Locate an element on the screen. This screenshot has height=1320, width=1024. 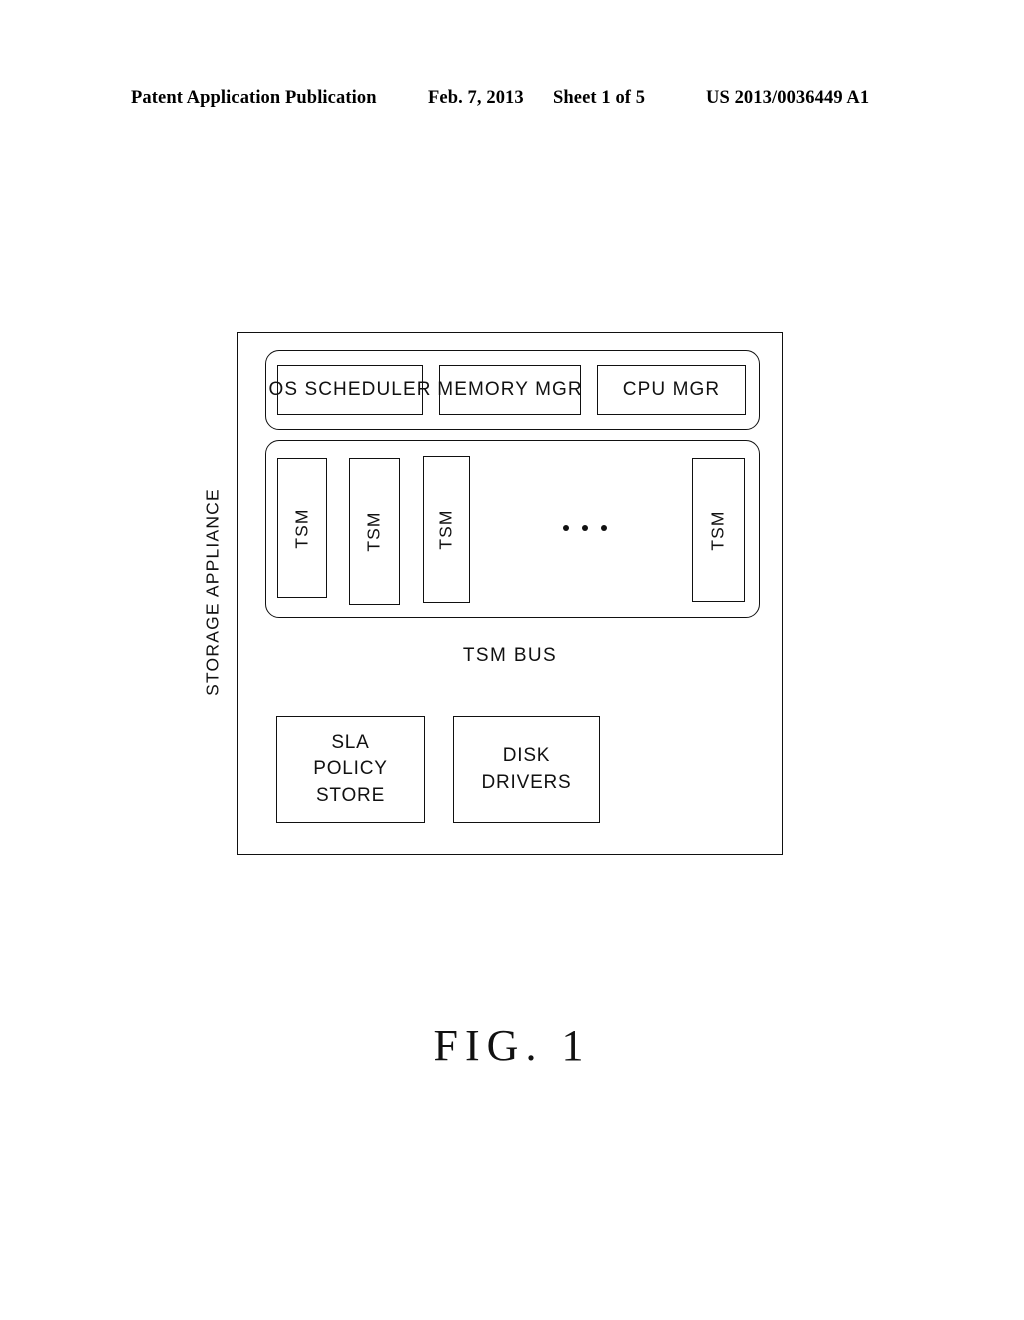
tsm-box-3: TSM is located at coordinates (446, 529).